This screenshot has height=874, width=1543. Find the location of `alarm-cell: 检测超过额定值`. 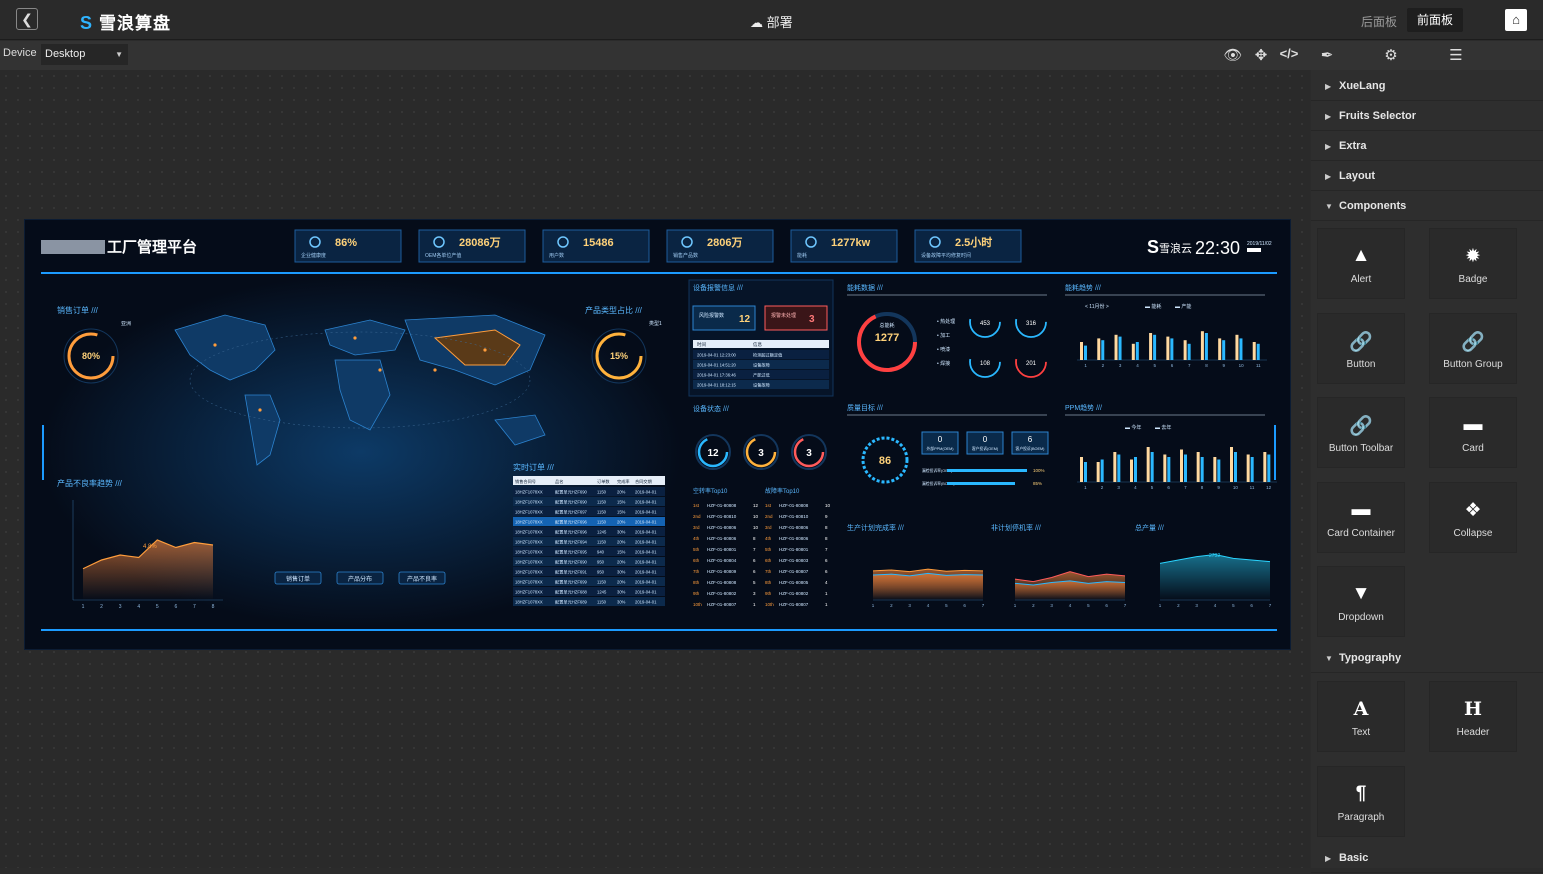

alarm-cell: 检测超过额定值 is located at coordinates (767, 355).